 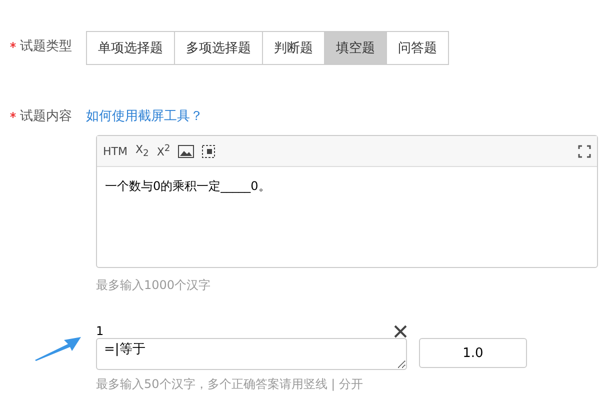 I want to click on fullscreen-icon, so click(x=584, y=151).